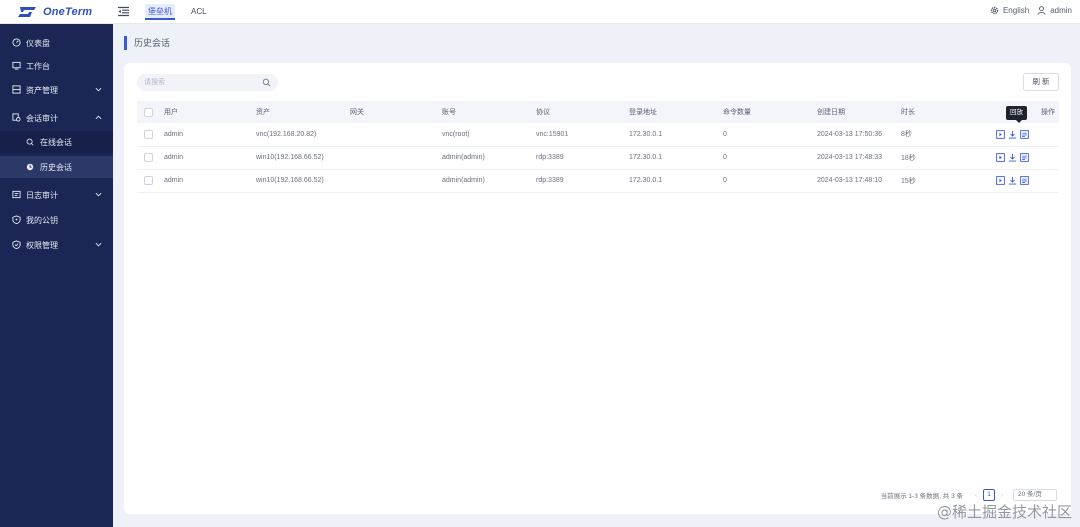 Image resolution: width=1080 pixels, height=527 pixels. What do you see at coordinates (56, 66) in the screenshot?
I see `sidebar-item-workbench: 工作台` at bounding box center [56, 66].